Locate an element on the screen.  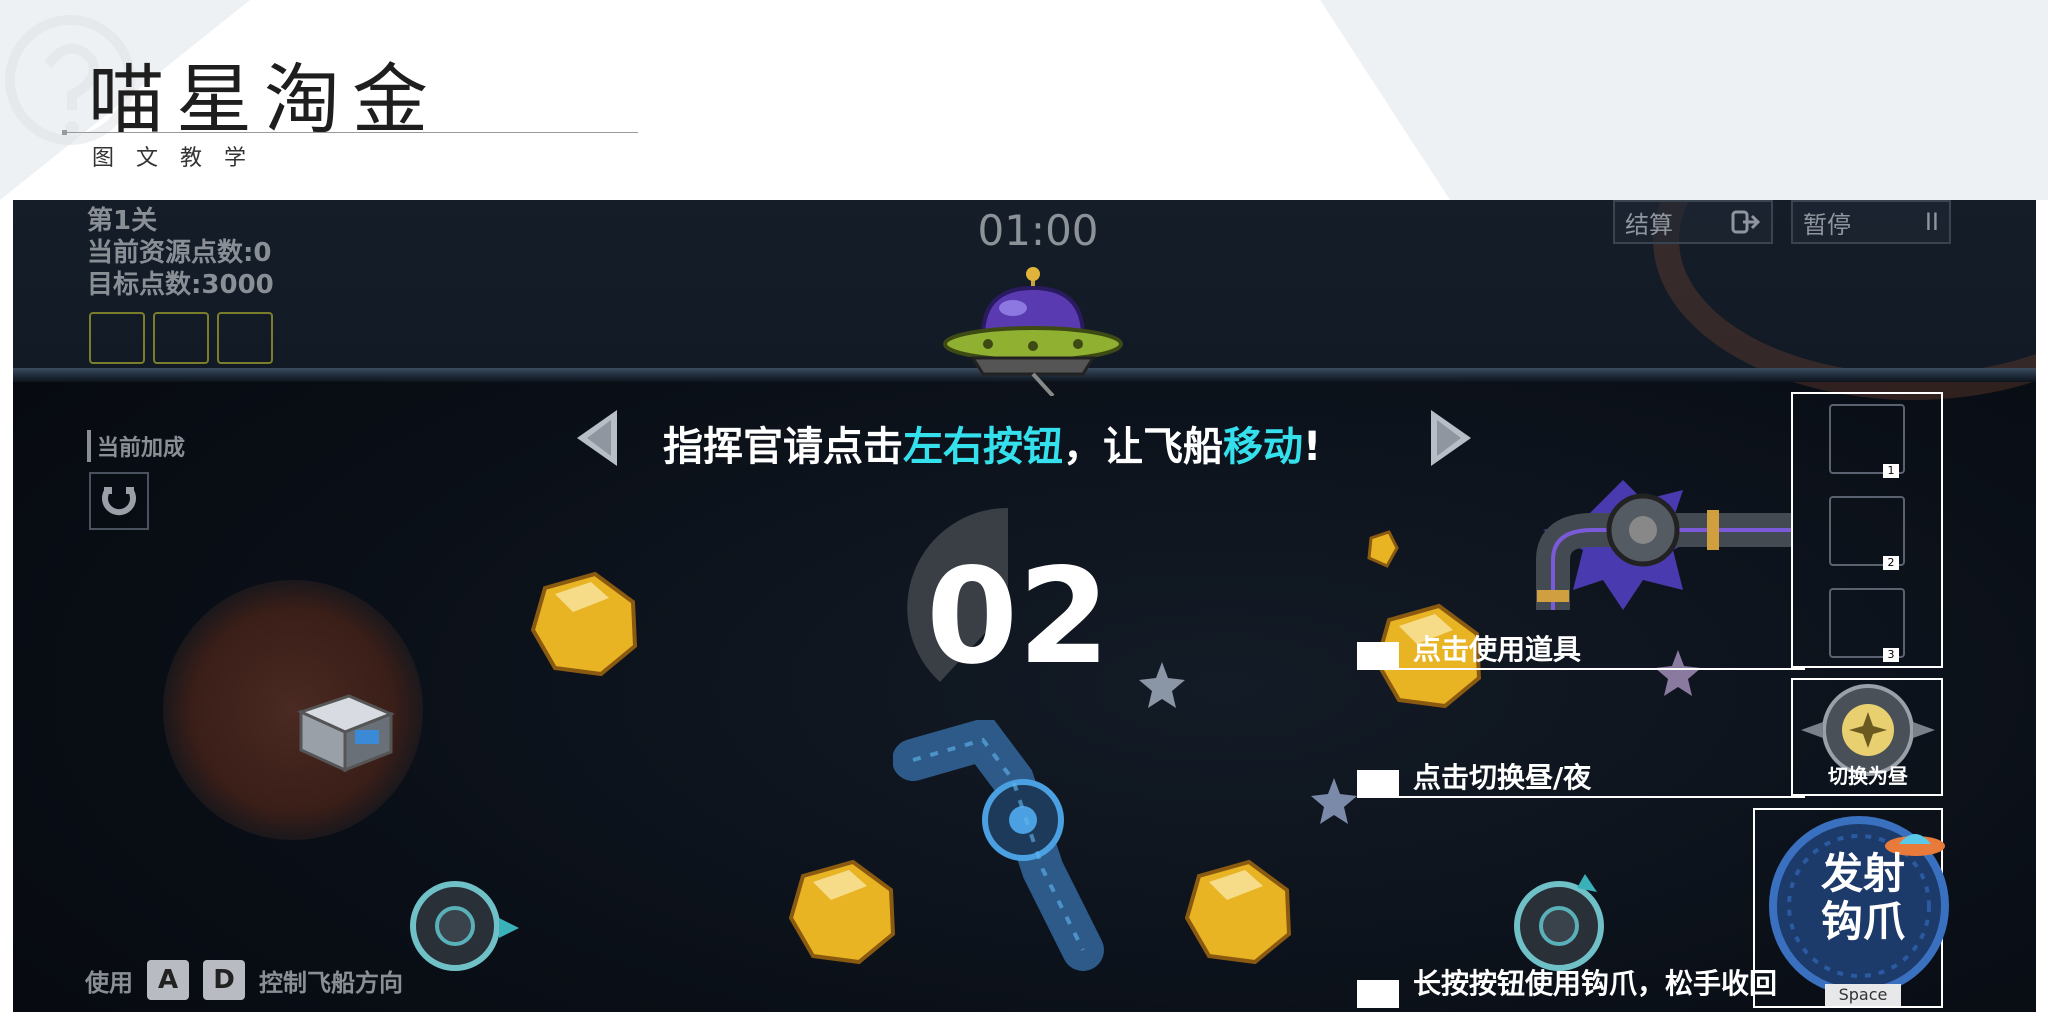
instruction-text: 指挥官请点击 is located at coordinates (783, 447).